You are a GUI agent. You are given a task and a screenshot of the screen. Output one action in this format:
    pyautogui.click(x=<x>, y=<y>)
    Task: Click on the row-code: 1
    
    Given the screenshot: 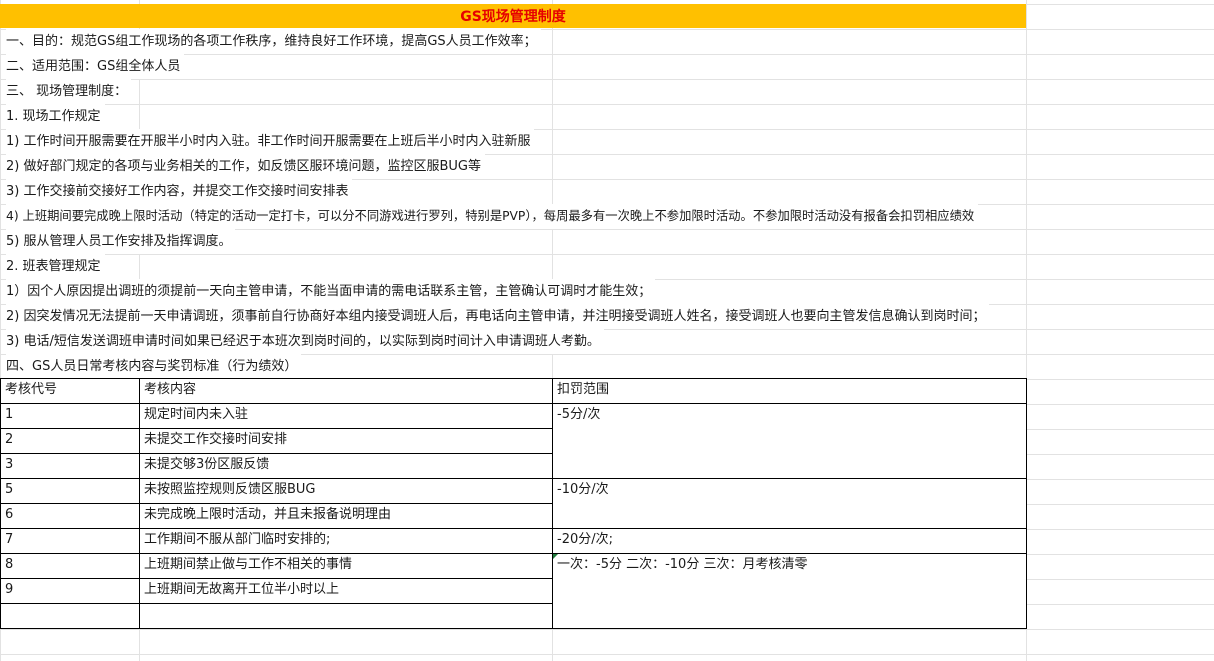 What is the action you would take?
    pyautogui.click(x=69, y=415)
    